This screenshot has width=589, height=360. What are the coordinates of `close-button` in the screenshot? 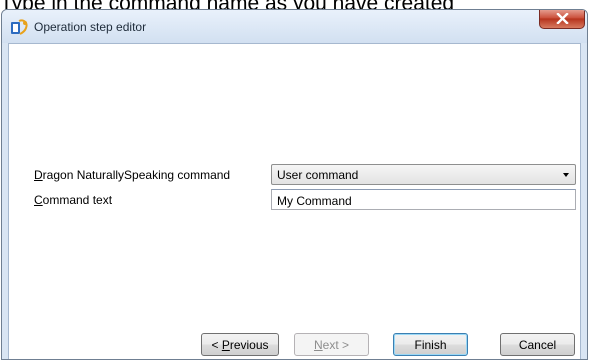 It's located at (562, 19).